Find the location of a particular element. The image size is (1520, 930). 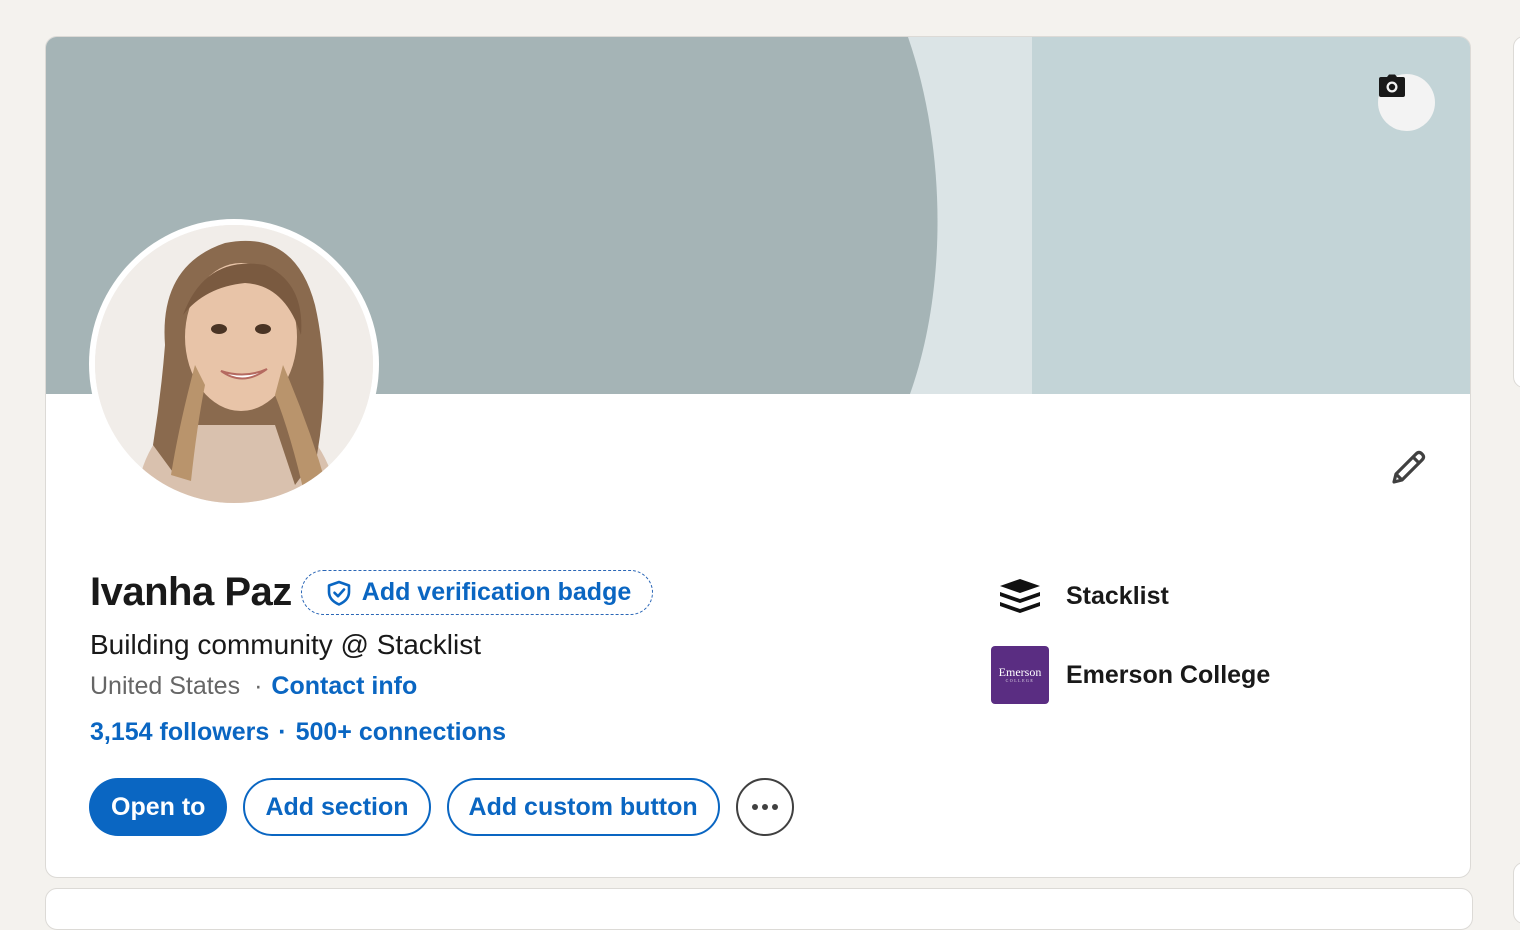

profile-photo is located at coordinates (234, 364).